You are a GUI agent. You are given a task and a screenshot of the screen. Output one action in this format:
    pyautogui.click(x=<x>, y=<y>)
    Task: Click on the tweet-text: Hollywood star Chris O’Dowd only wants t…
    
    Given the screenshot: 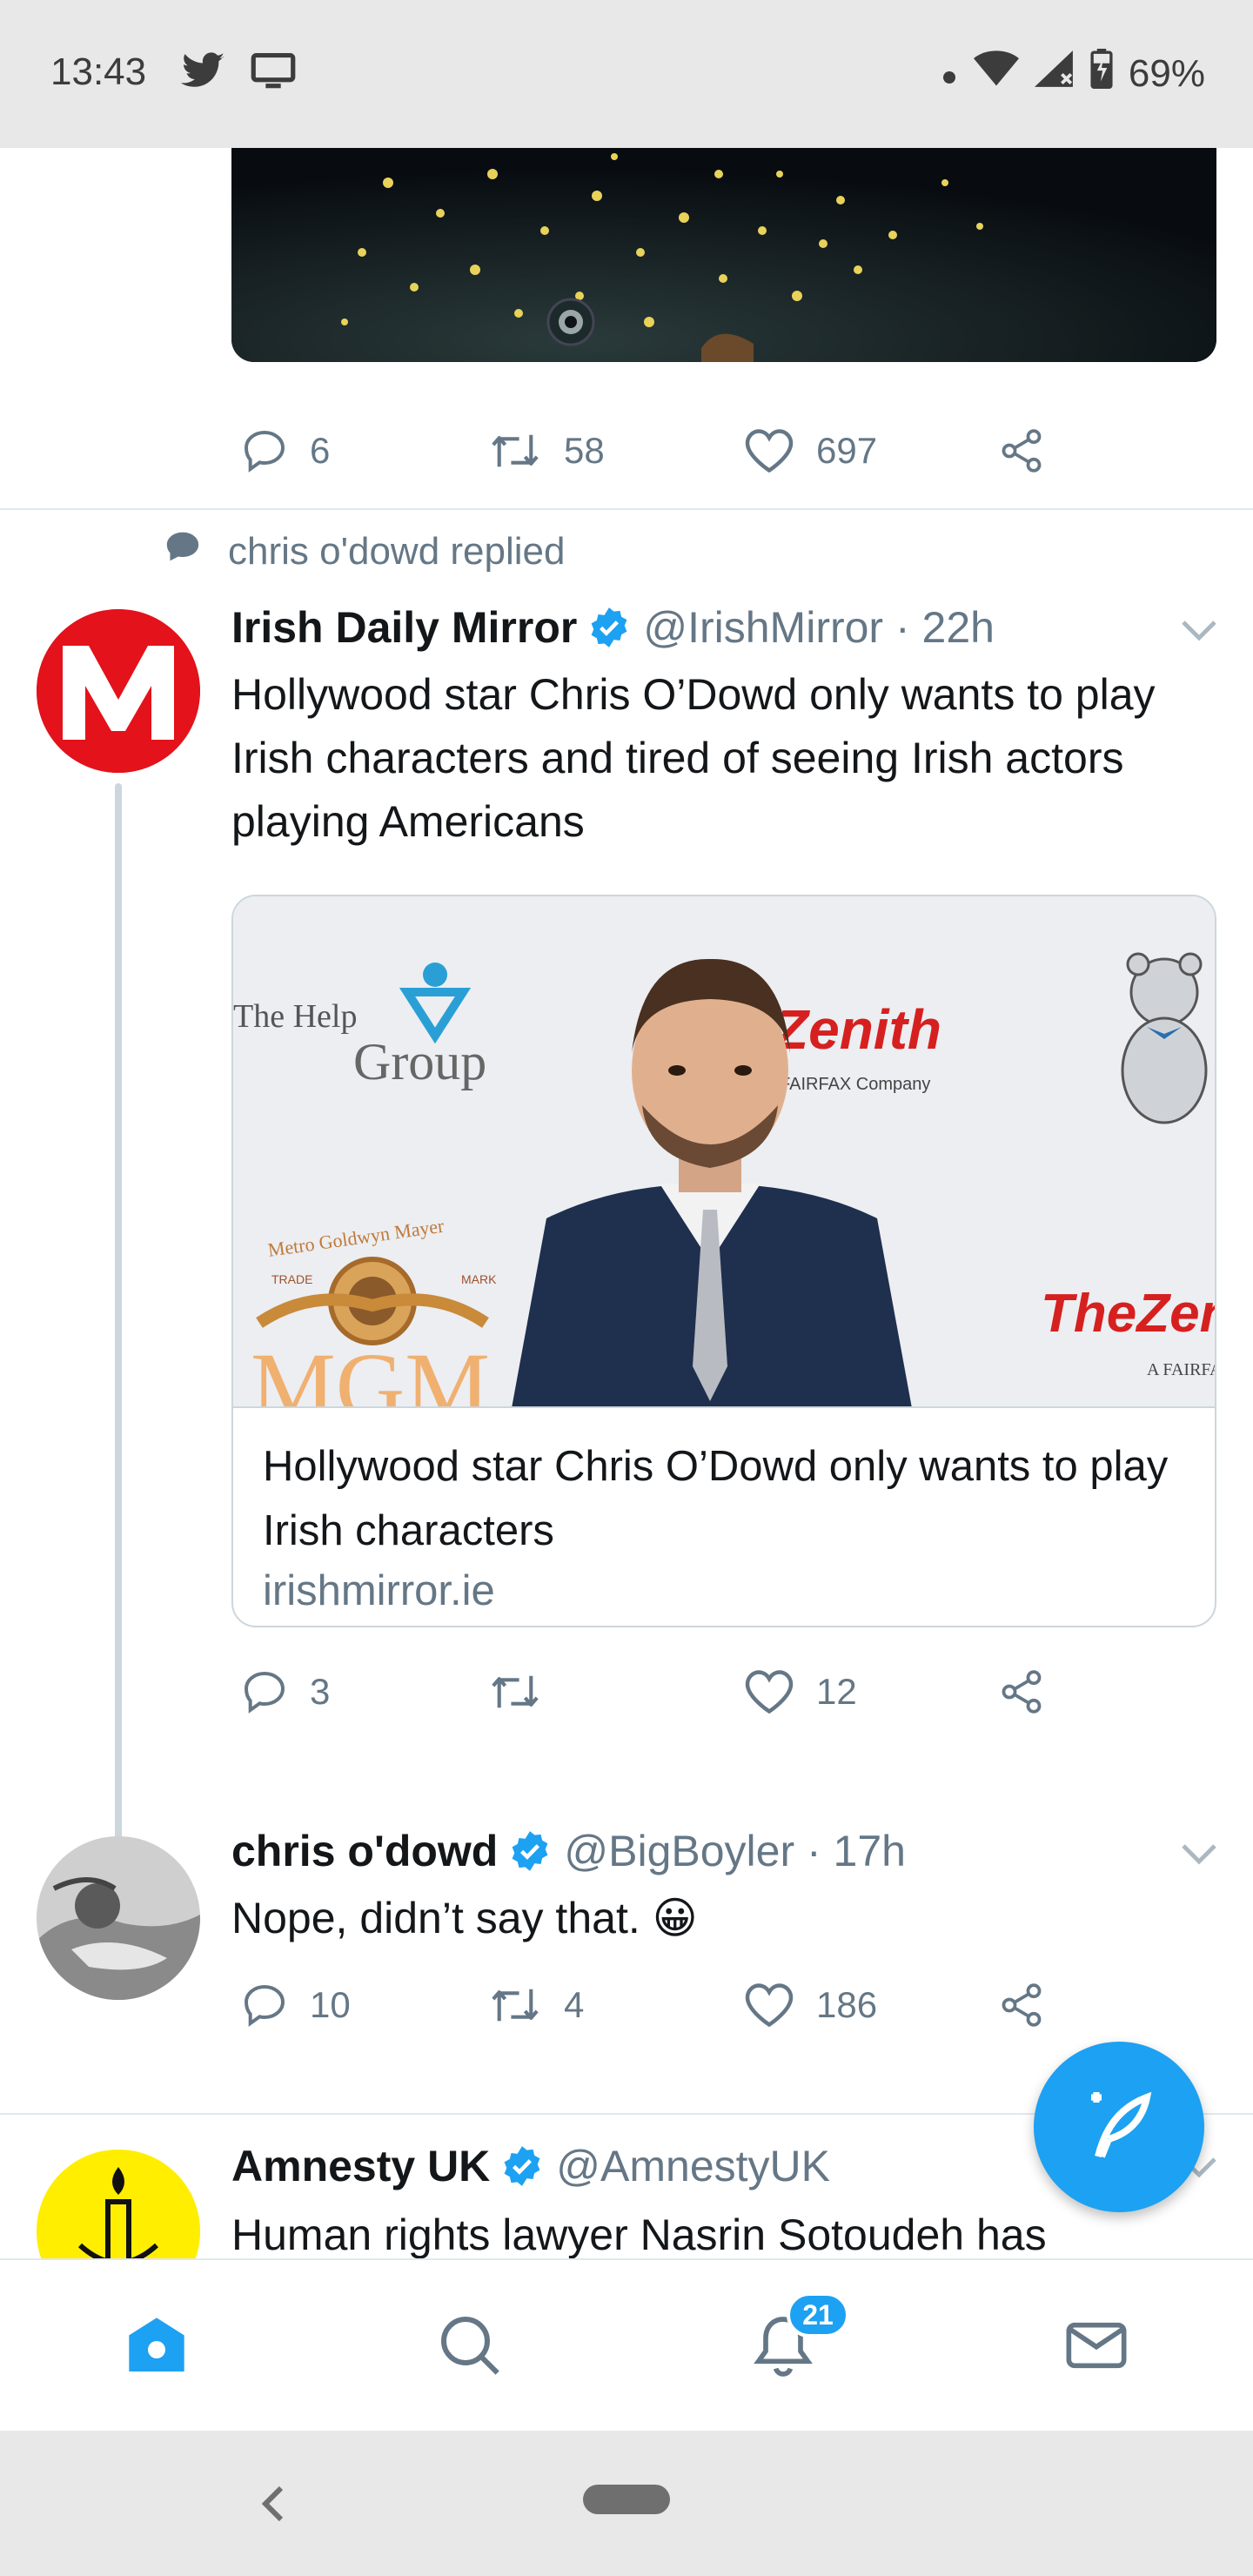 What is the action you would take?
    pyautogui.click(x=693, y=758)
    